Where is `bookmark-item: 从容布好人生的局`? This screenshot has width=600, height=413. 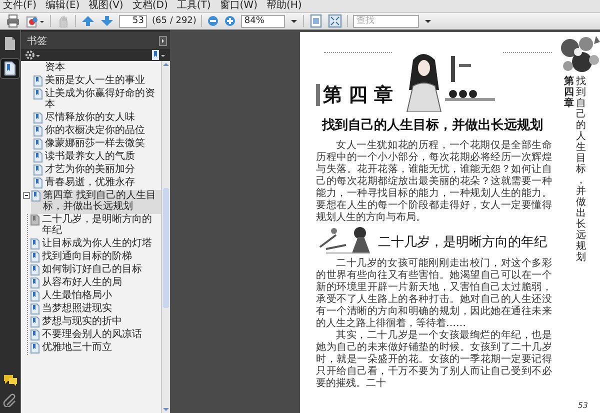
bookmark-item: 从容布好人生的局 is located at coordinates (95, 283).